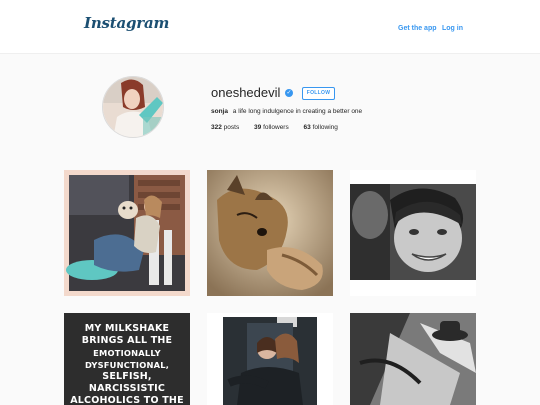 The image size is (540, 405). What do you see at coordinates (127, 328) in the screenshot?
I see `meme-line: MY MILKSHAKE` at bounding box center [127, 328].